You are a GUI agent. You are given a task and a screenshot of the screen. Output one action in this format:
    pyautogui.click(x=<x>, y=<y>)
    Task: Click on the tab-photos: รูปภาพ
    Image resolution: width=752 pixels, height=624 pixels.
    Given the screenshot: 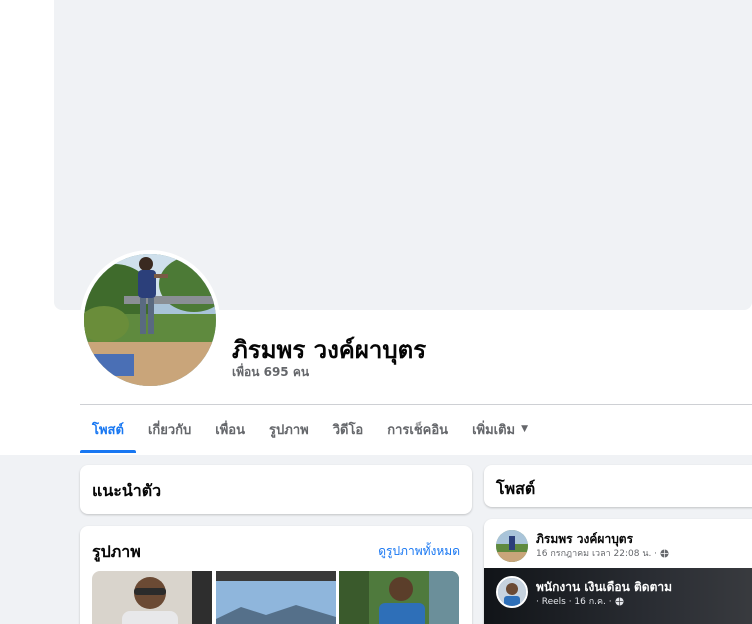 What is the action you would take?
    pyautogui.click(x=289, y=429)
    